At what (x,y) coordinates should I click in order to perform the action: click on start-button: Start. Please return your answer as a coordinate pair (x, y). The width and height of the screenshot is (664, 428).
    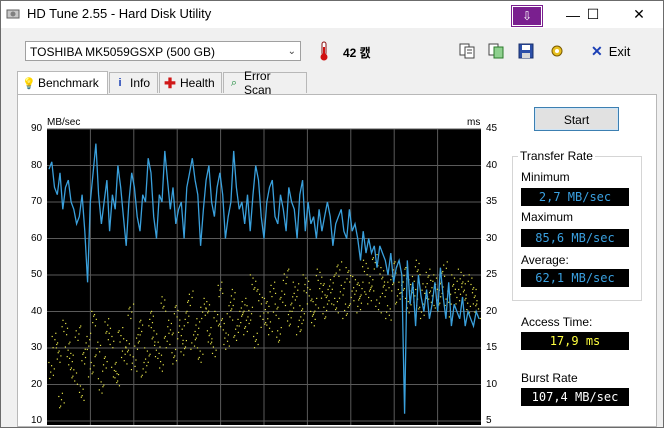
    Looking at the image, I should click on (576, 119).